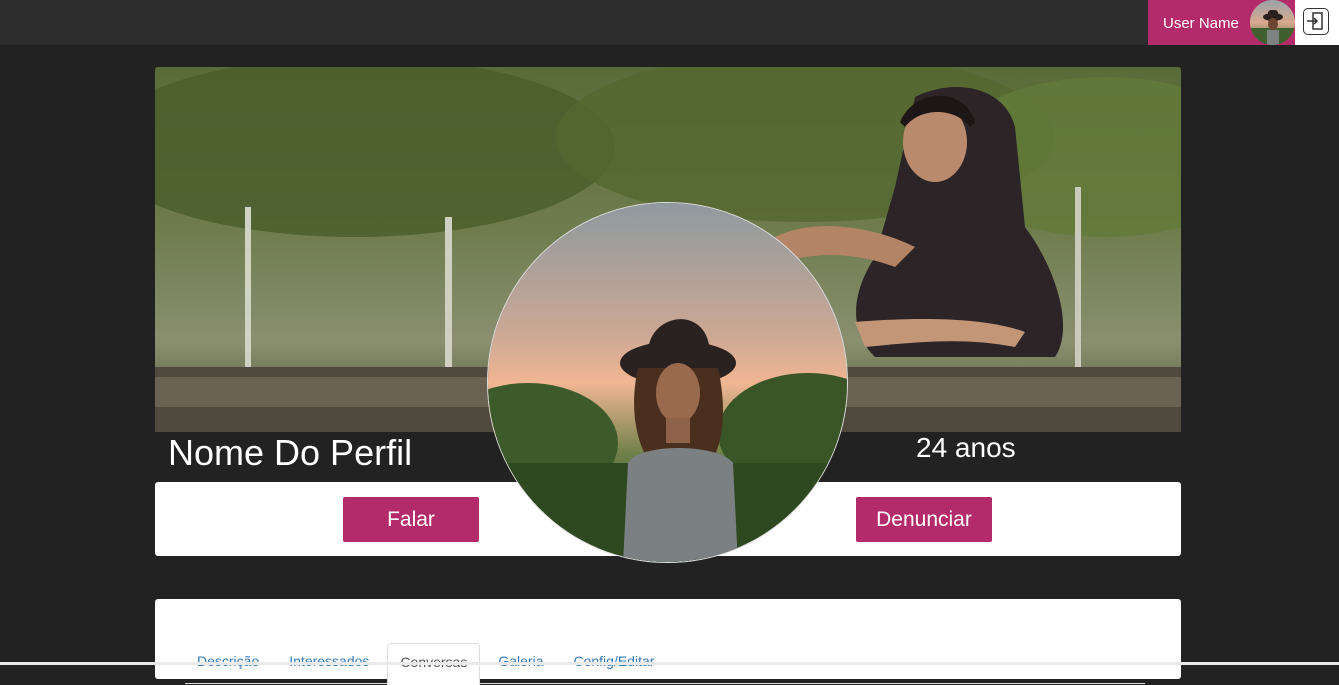  Describe the element at coordinates (966, 447) in the screenshot. I see `profile-age: 24 anos` at that location.